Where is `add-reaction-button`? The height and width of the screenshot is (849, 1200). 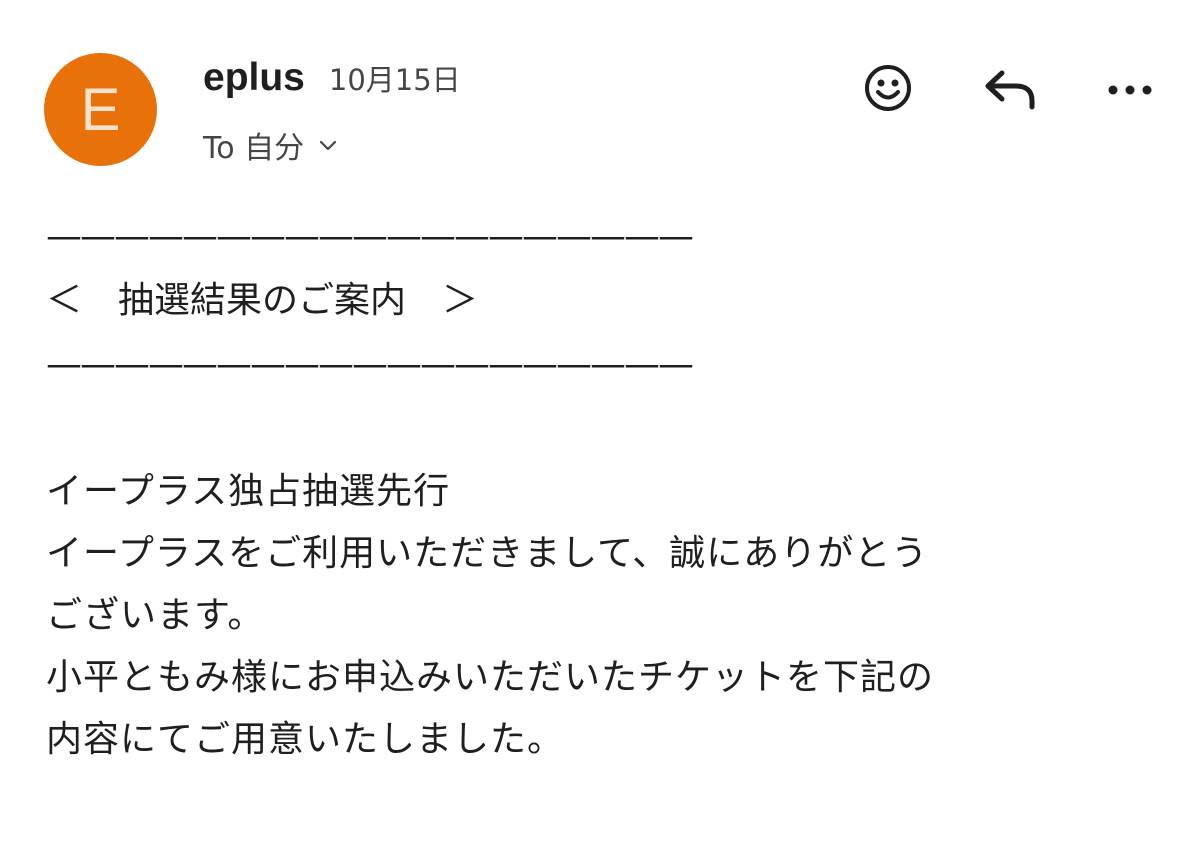 add-reaction-button is located at coordinates (888, 90).